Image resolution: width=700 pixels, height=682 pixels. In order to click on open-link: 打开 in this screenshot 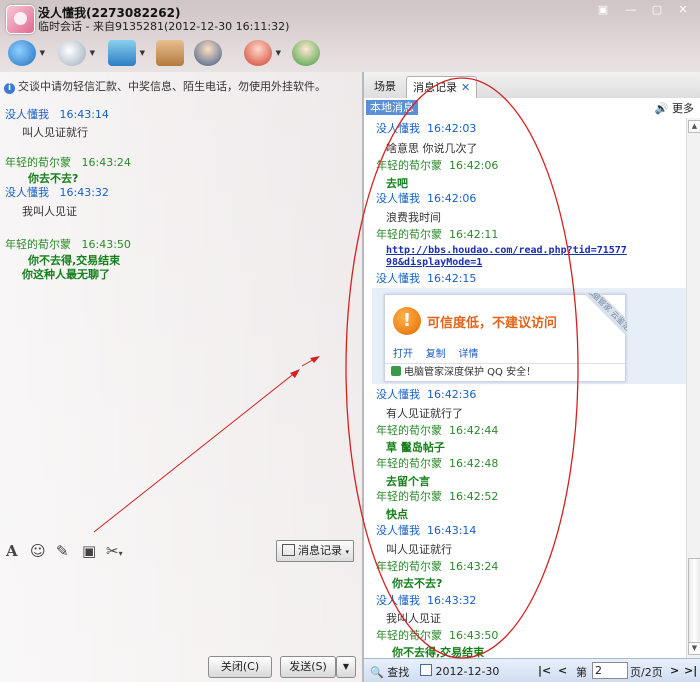, I will do `click(403, 354)`.